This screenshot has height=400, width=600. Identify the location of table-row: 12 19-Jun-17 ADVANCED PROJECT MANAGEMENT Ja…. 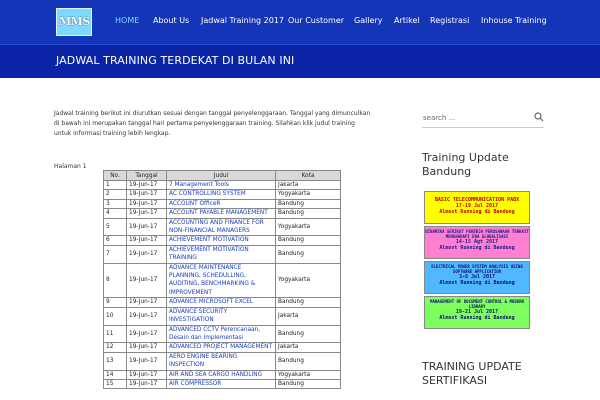
(222, 347).